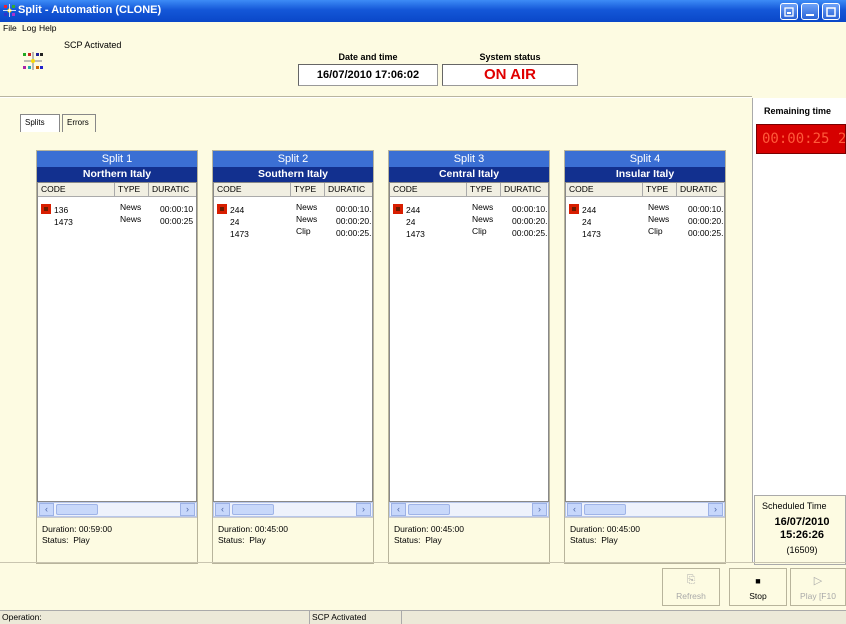 Image resolution: width=846 pixels, height=624 pixels. Describe the element at coordinates (818, 581) in the screenshot. I see `play-icon: ▷` at that location.